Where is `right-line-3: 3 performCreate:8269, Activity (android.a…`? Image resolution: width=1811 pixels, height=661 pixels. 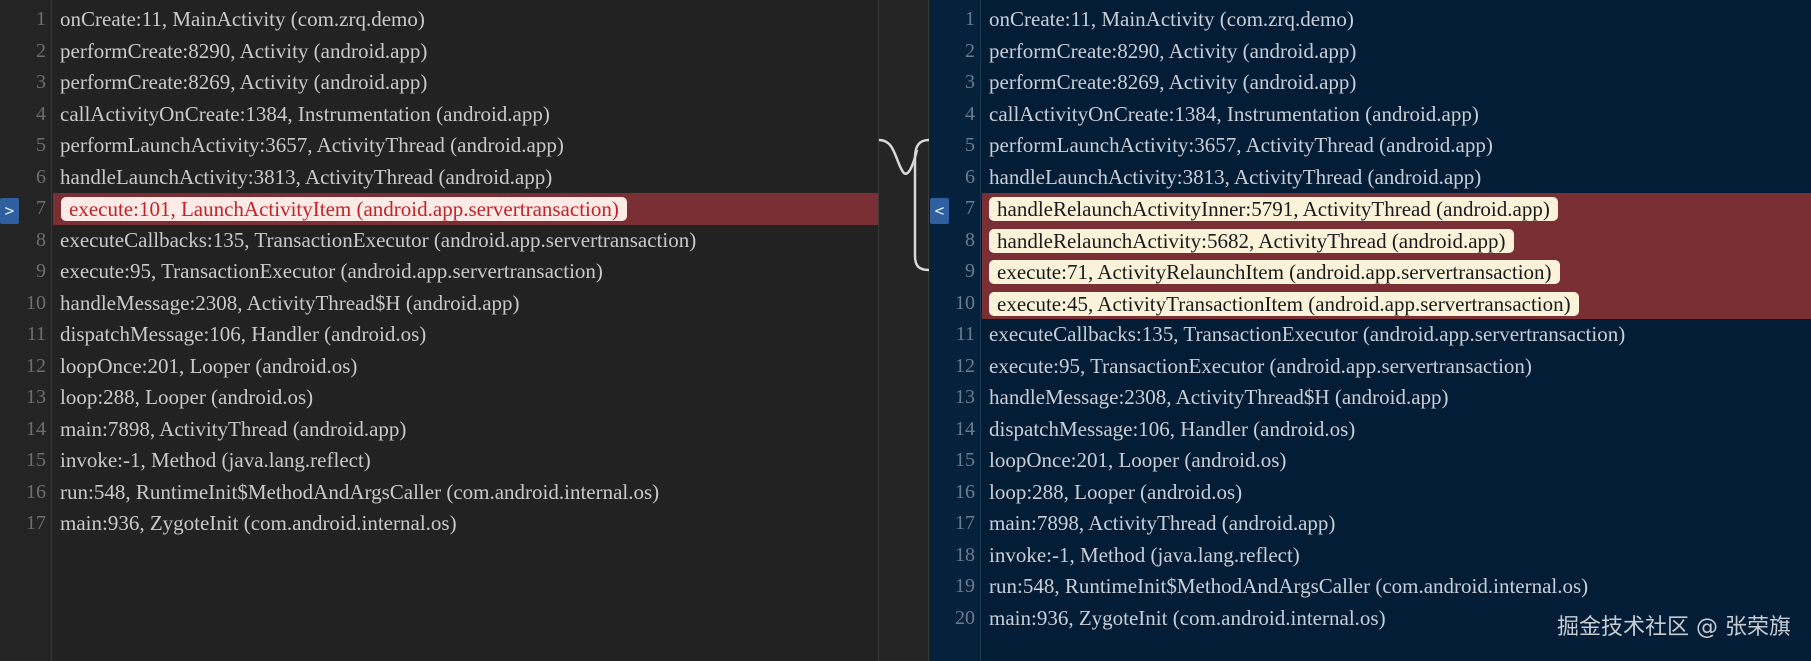 right-line-3: 3 performCreate:8269, Activity (android.a… is located at coordinates (1370, 83).